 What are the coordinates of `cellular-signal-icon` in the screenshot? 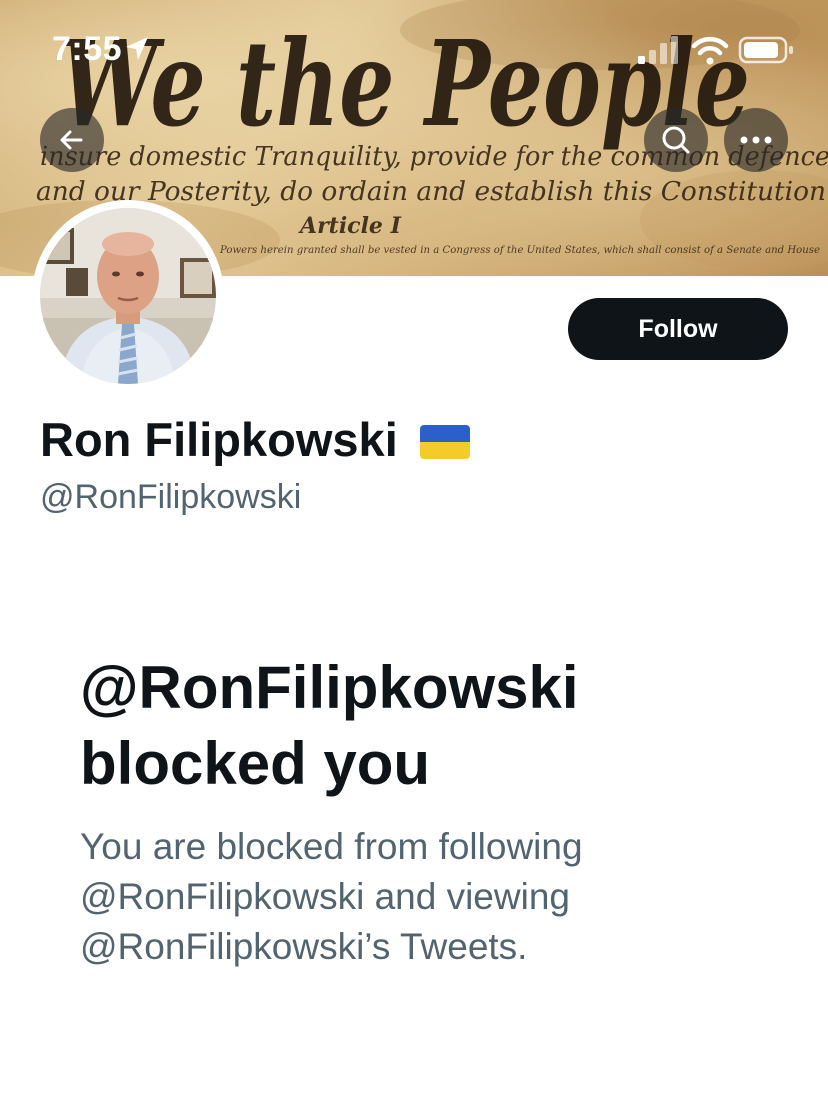 It's located at (658, 50).